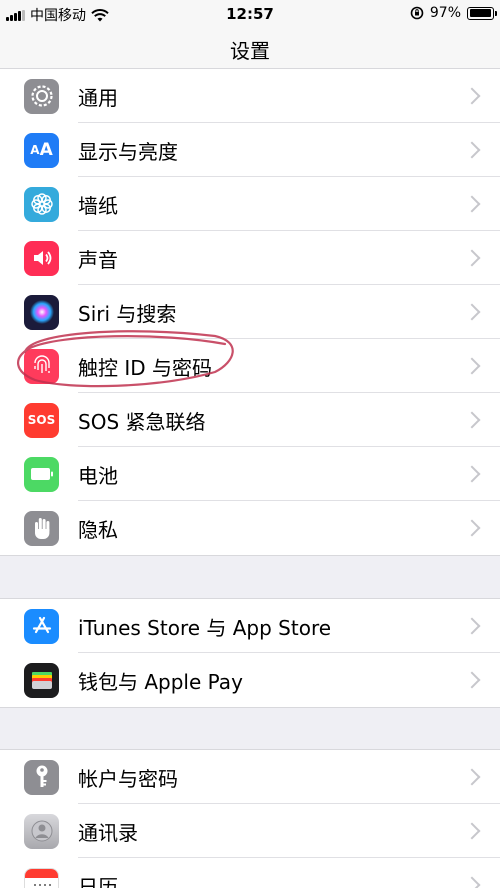 The image size is (500, 888). I want to click on settings-row-touch-id: 触控 ID 与密码, so click(250, 366).